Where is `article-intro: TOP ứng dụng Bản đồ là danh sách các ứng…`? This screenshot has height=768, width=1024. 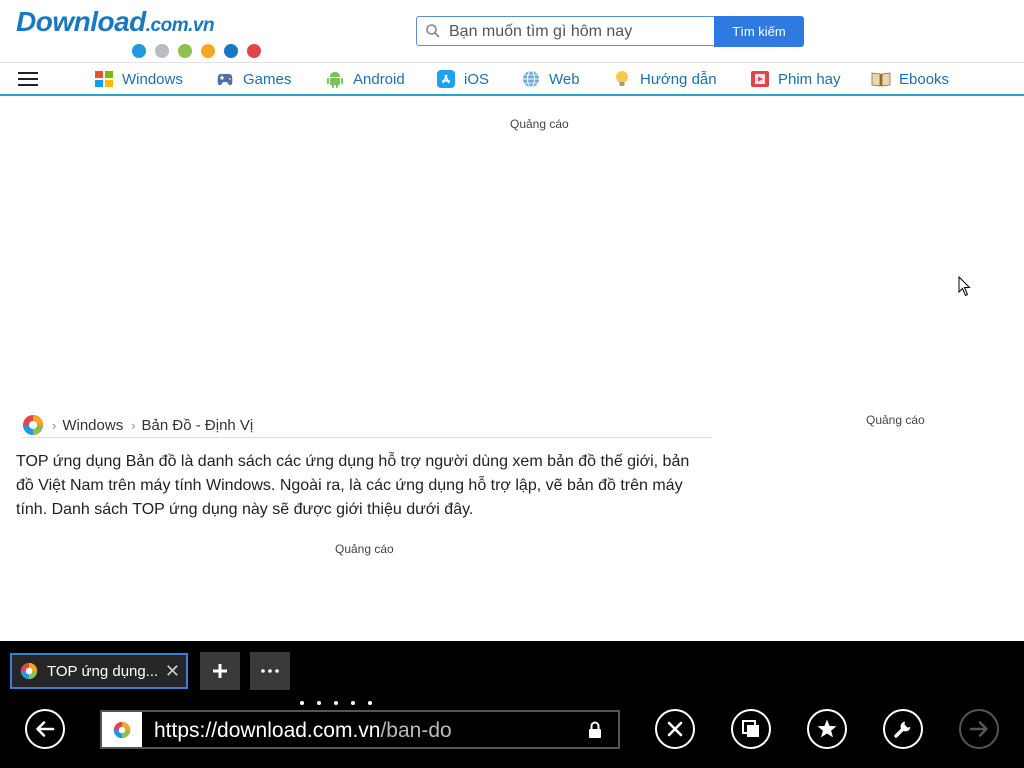 article-intro: TOP ứng dụng Bản đồ là danh sách các ứng… is located at coordinates (353, 485).